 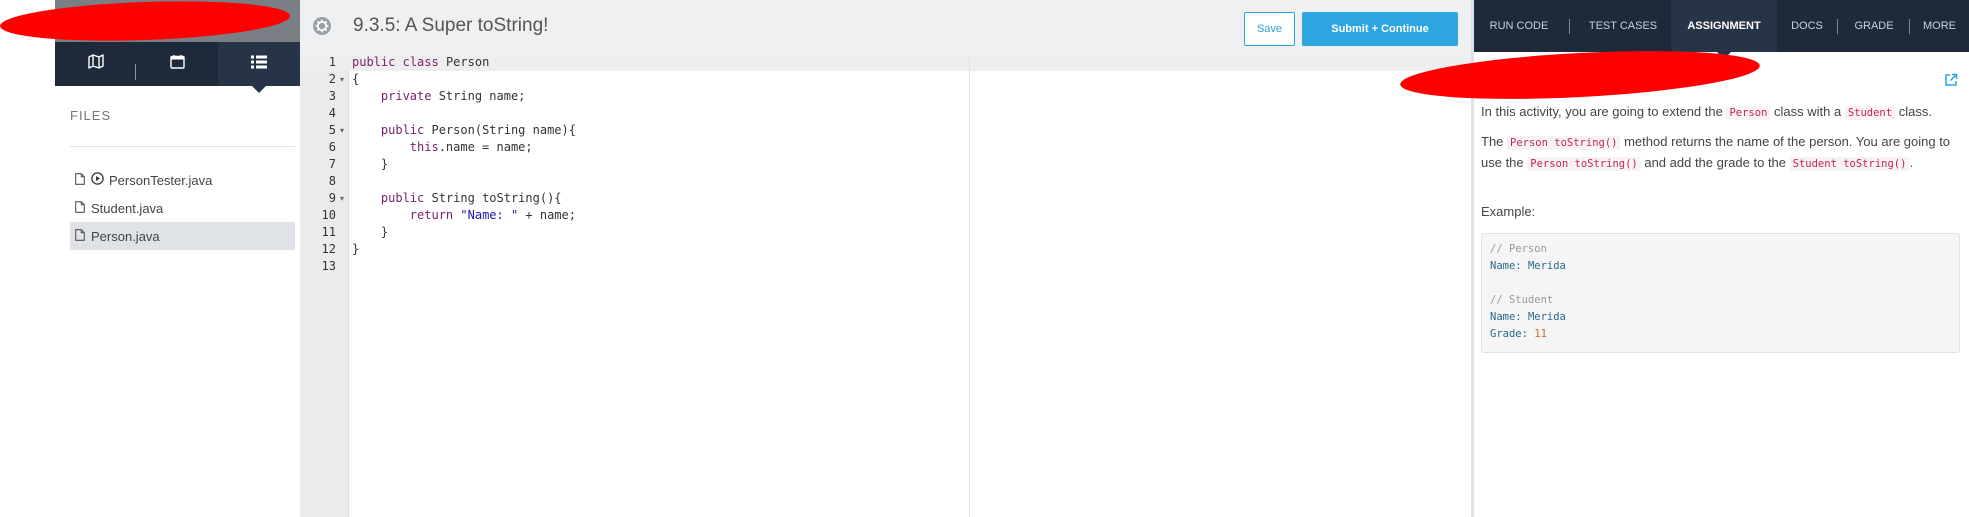 What do you see at coordinates (1518, 249) in the screenshot?
I see `example-comment: // Person` at bounding box center [1518, 249].